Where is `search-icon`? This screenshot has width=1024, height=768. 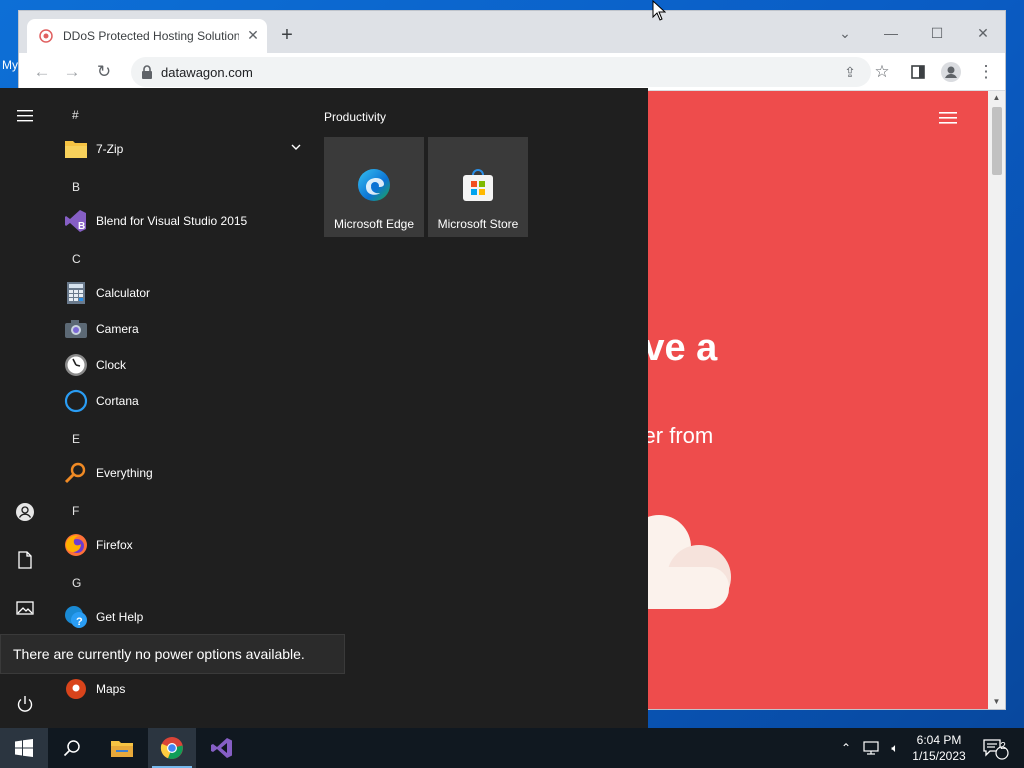
search-icon is located at coordinates (71, 748).